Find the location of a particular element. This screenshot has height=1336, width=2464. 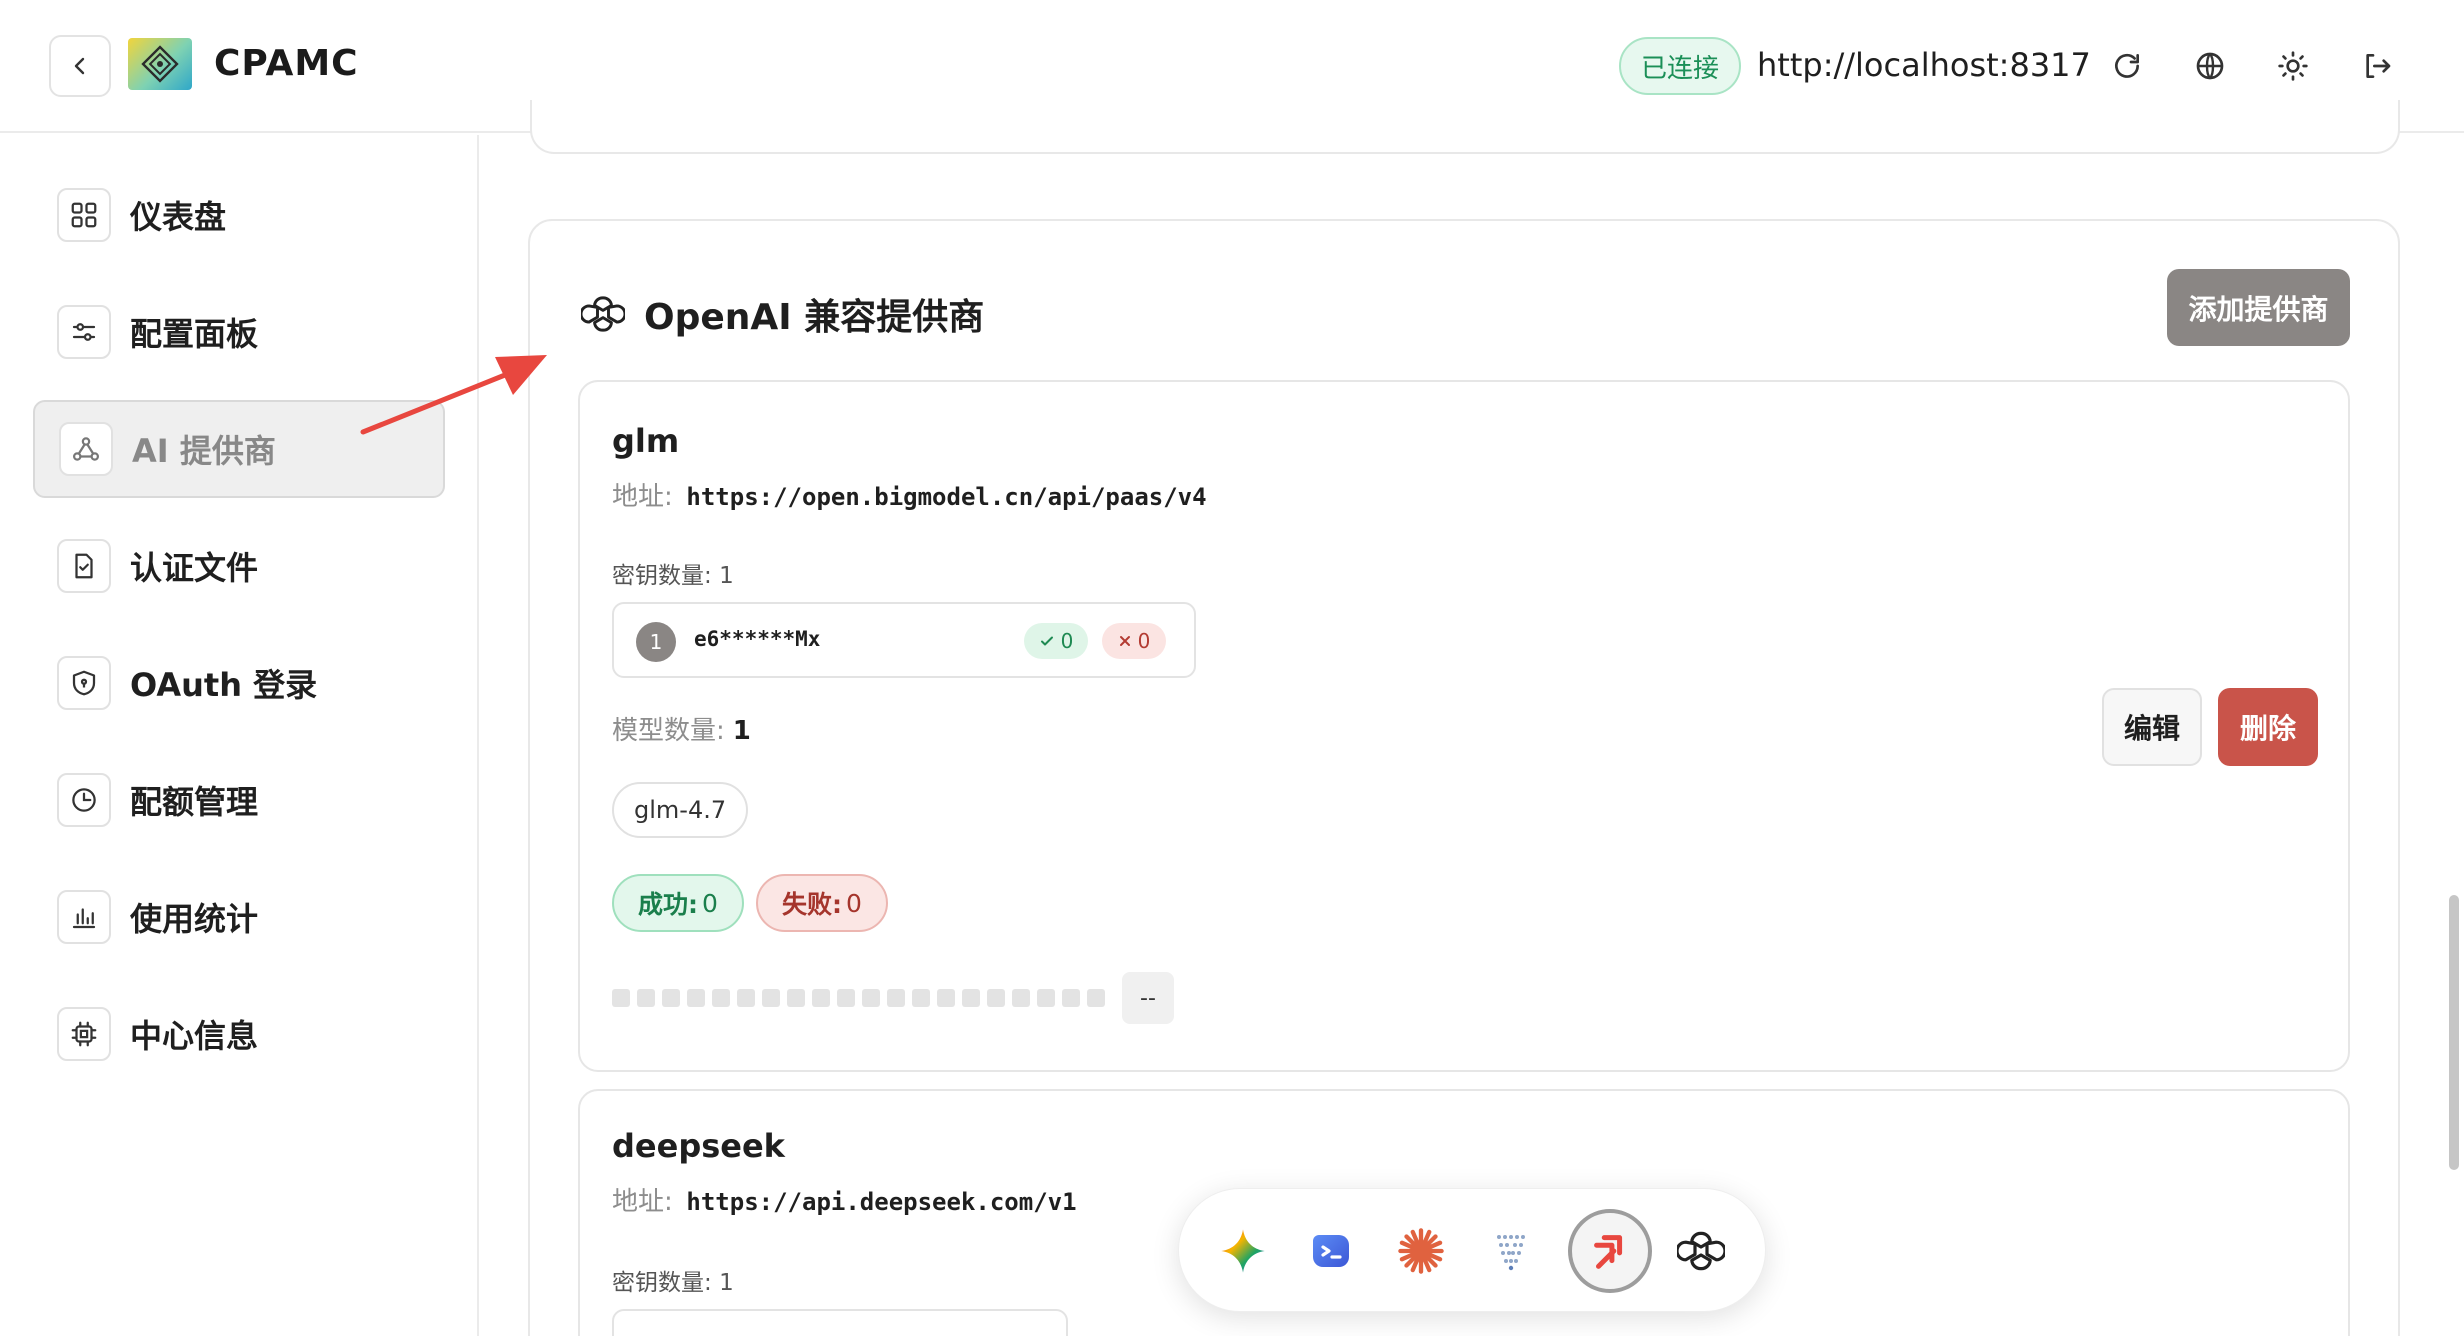

section-title: OpenAI 兼容提供商 is located at coordinates (782, 314).